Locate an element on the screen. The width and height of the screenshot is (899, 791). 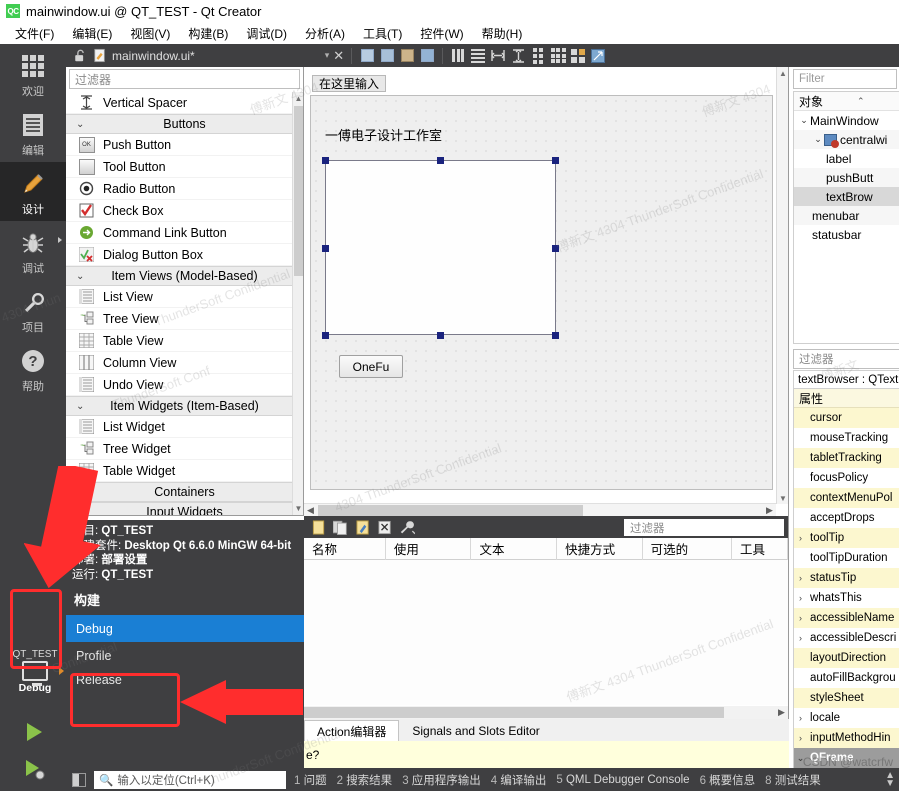
push-button-widget: OneFu is located at coordinates (371, 366).